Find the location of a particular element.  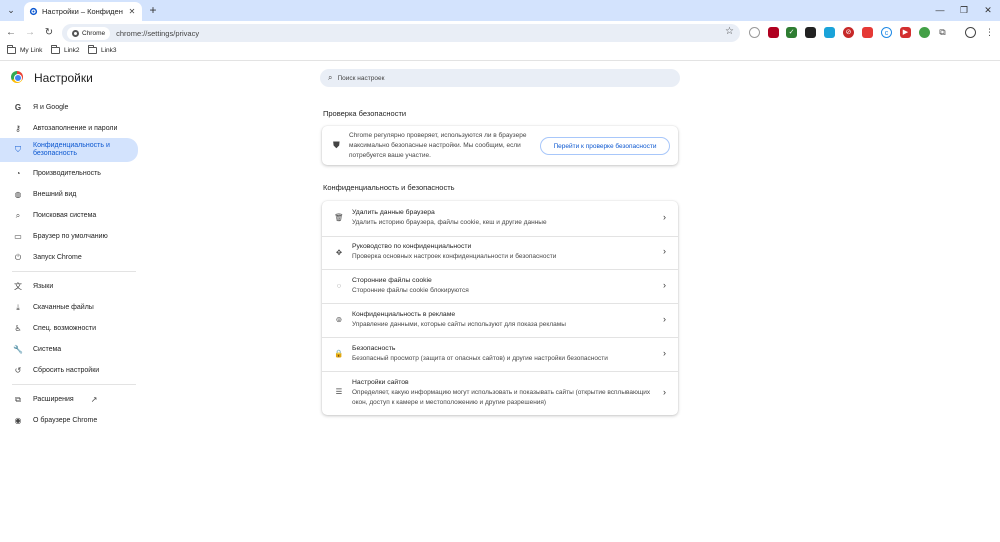

power-icon: ⏻ is located at coordinates (18, 257).